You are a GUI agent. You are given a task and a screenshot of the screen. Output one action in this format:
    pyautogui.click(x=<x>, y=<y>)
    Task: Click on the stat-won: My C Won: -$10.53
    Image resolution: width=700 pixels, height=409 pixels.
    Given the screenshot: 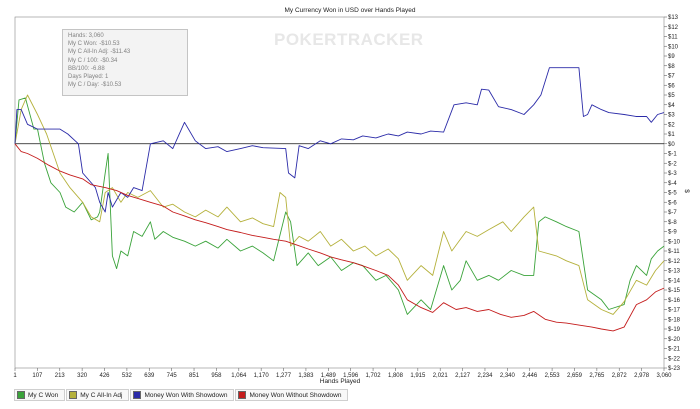 What is the action you would take?
    pyautogui.click(x=94, y=44)
    